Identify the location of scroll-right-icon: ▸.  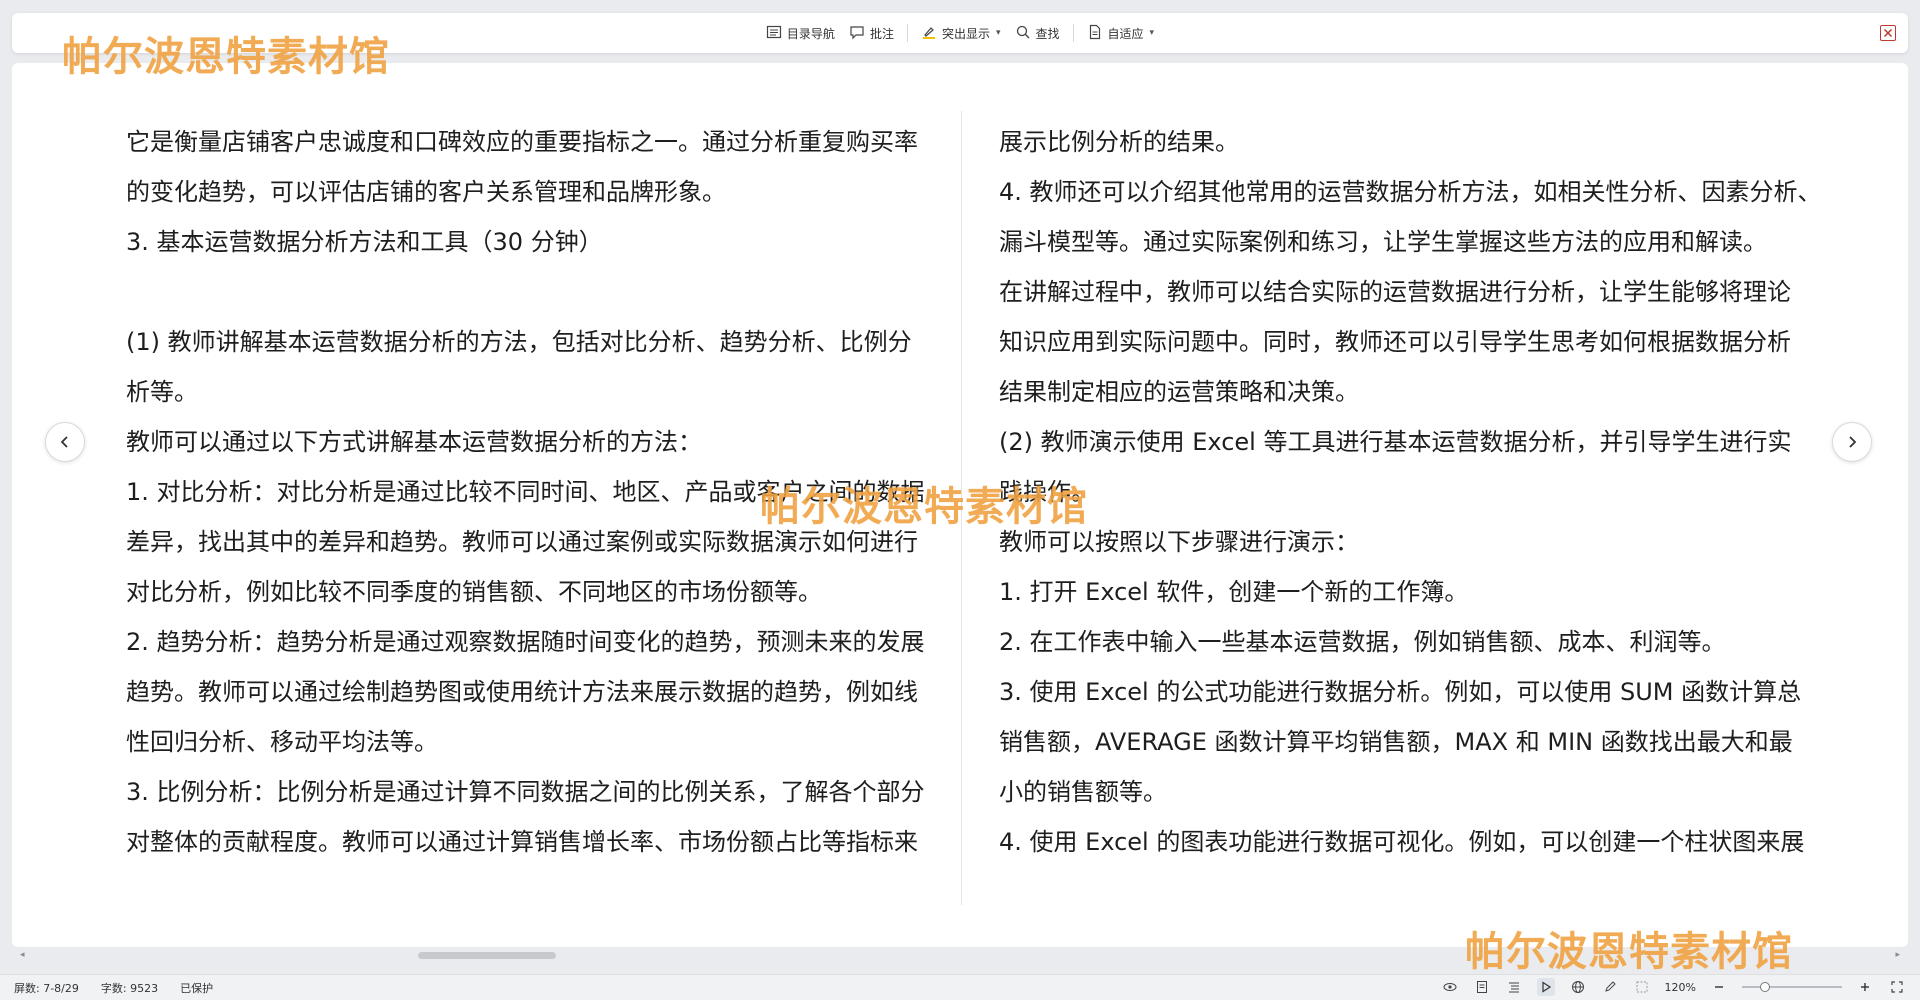
(1897, 955).